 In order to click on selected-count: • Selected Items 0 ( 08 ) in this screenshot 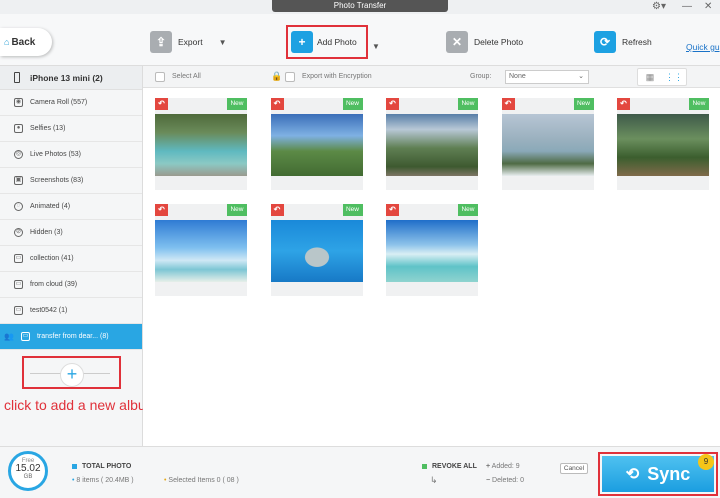, I will do `click(201, 480)`.